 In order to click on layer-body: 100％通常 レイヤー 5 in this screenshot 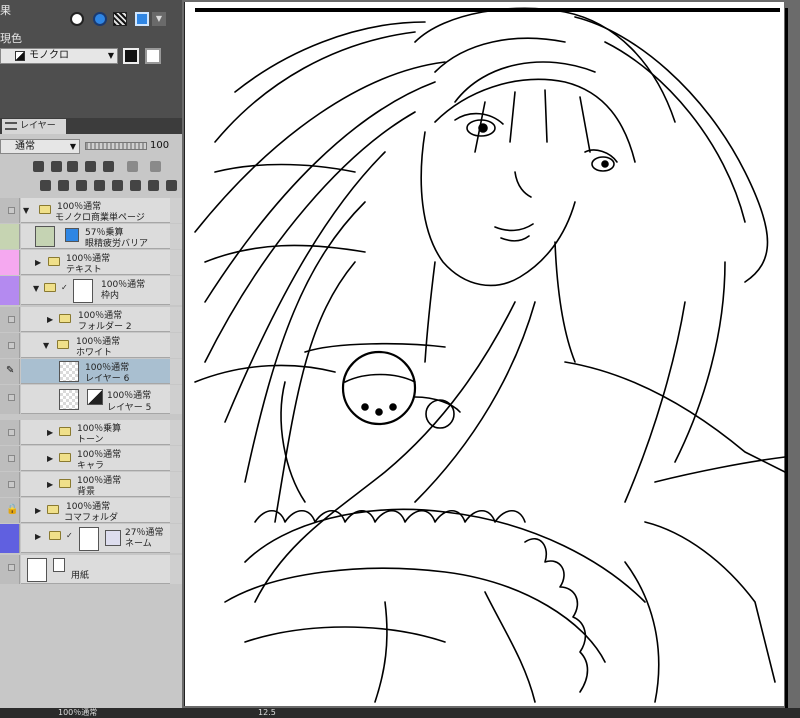, I will do `click(95, 399)`.